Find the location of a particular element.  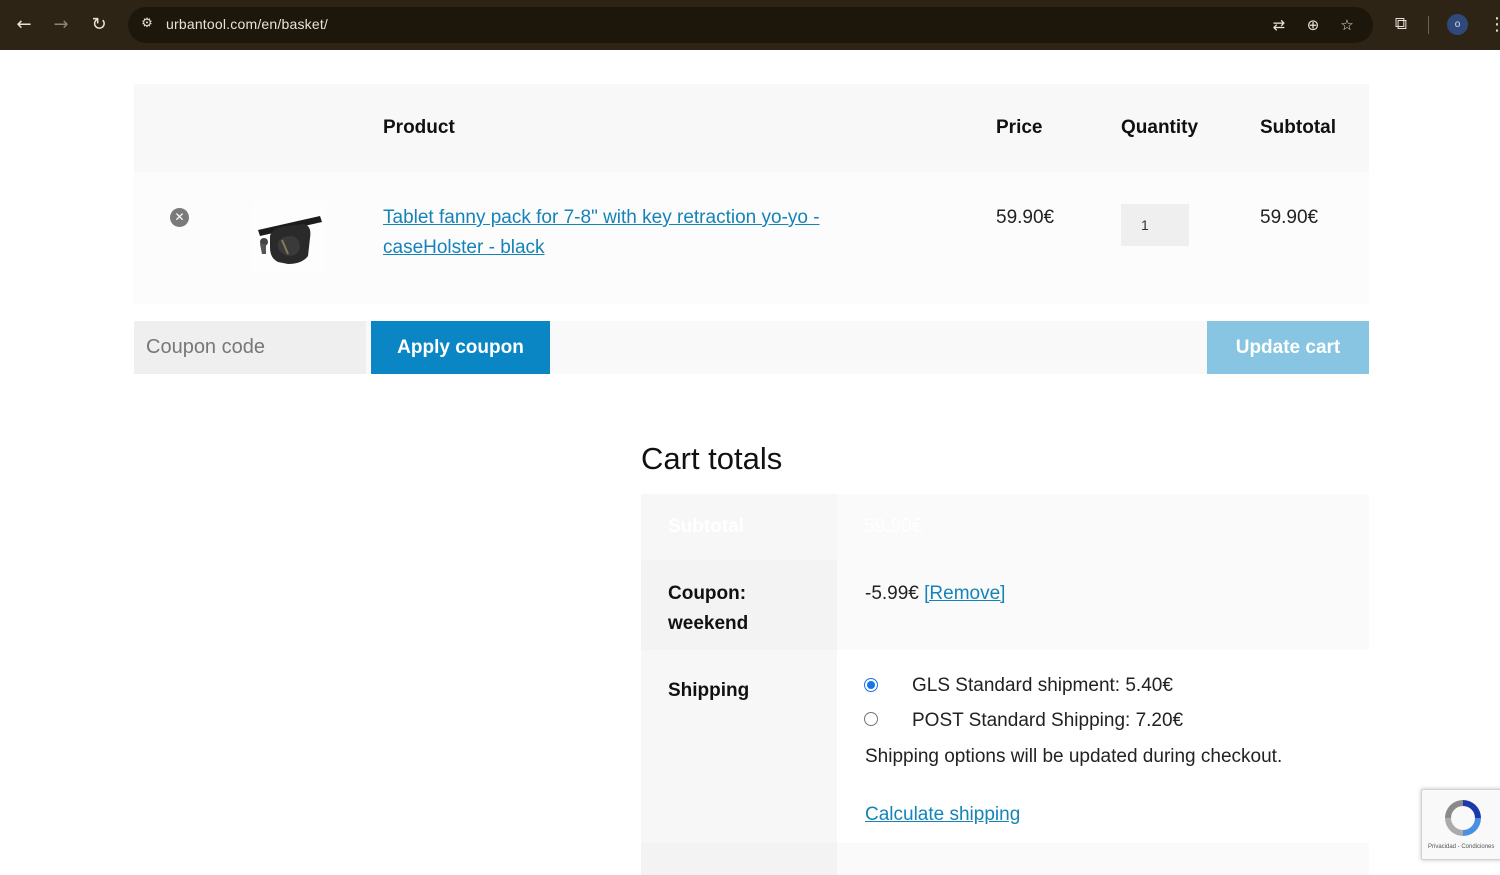

product-thumbnail is located at coordinates (289, 237).